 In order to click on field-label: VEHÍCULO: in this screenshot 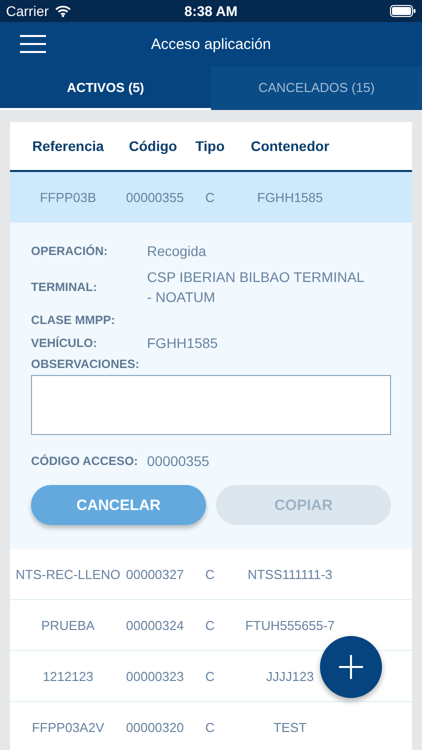, I will do `click(64, 343)`.